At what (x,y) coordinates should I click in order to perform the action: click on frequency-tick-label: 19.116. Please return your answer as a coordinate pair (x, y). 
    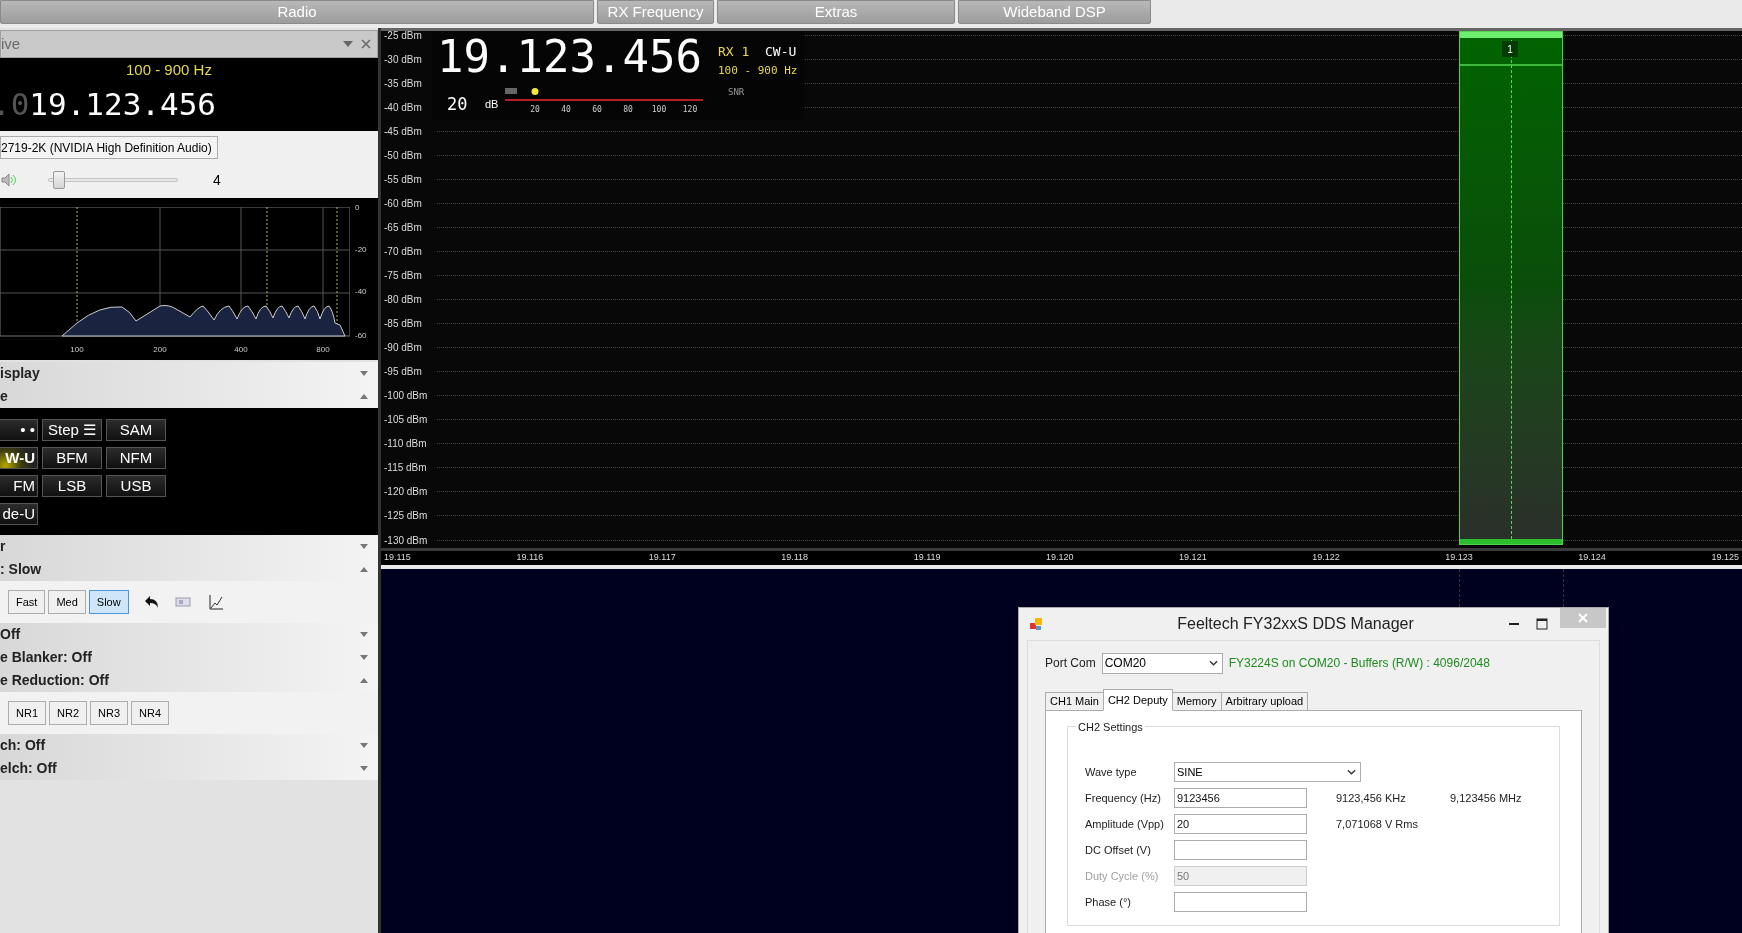
    Looking at the image, I should click on (530, 558).